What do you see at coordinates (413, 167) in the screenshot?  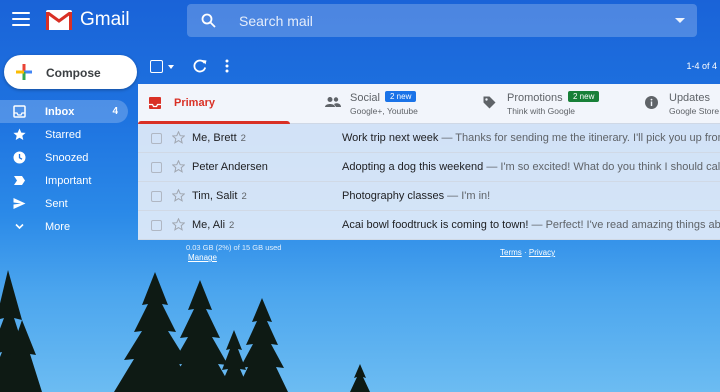 I see `email-subject: Adopting a dog this weekend` at bounding box center [413, 167].